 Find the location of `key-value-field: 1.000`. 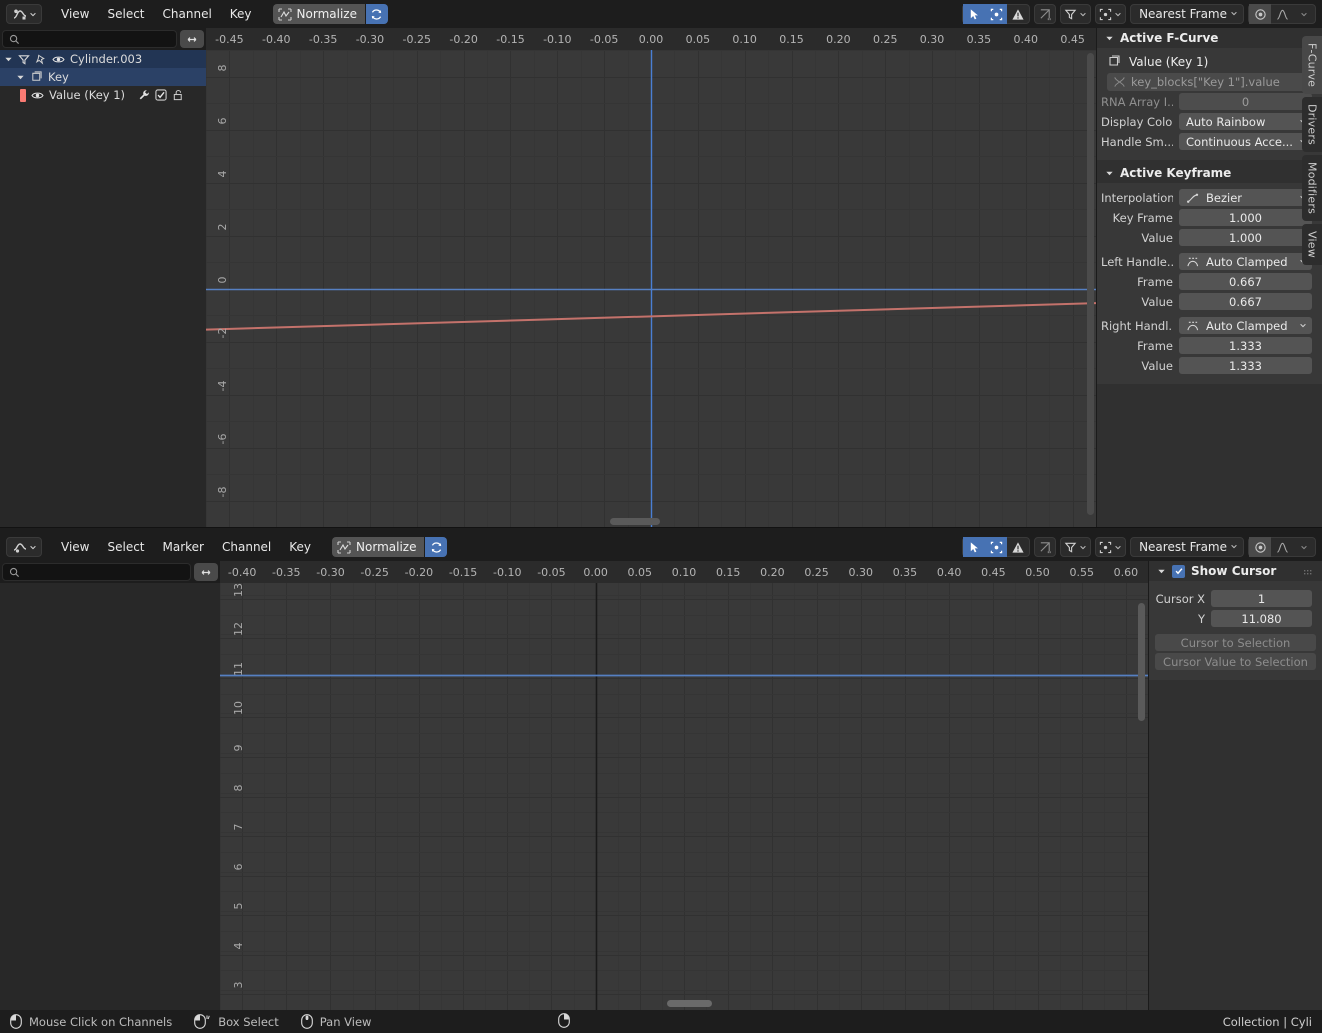

key-value-field: 1.000 is located at coordinates (1245, 237).